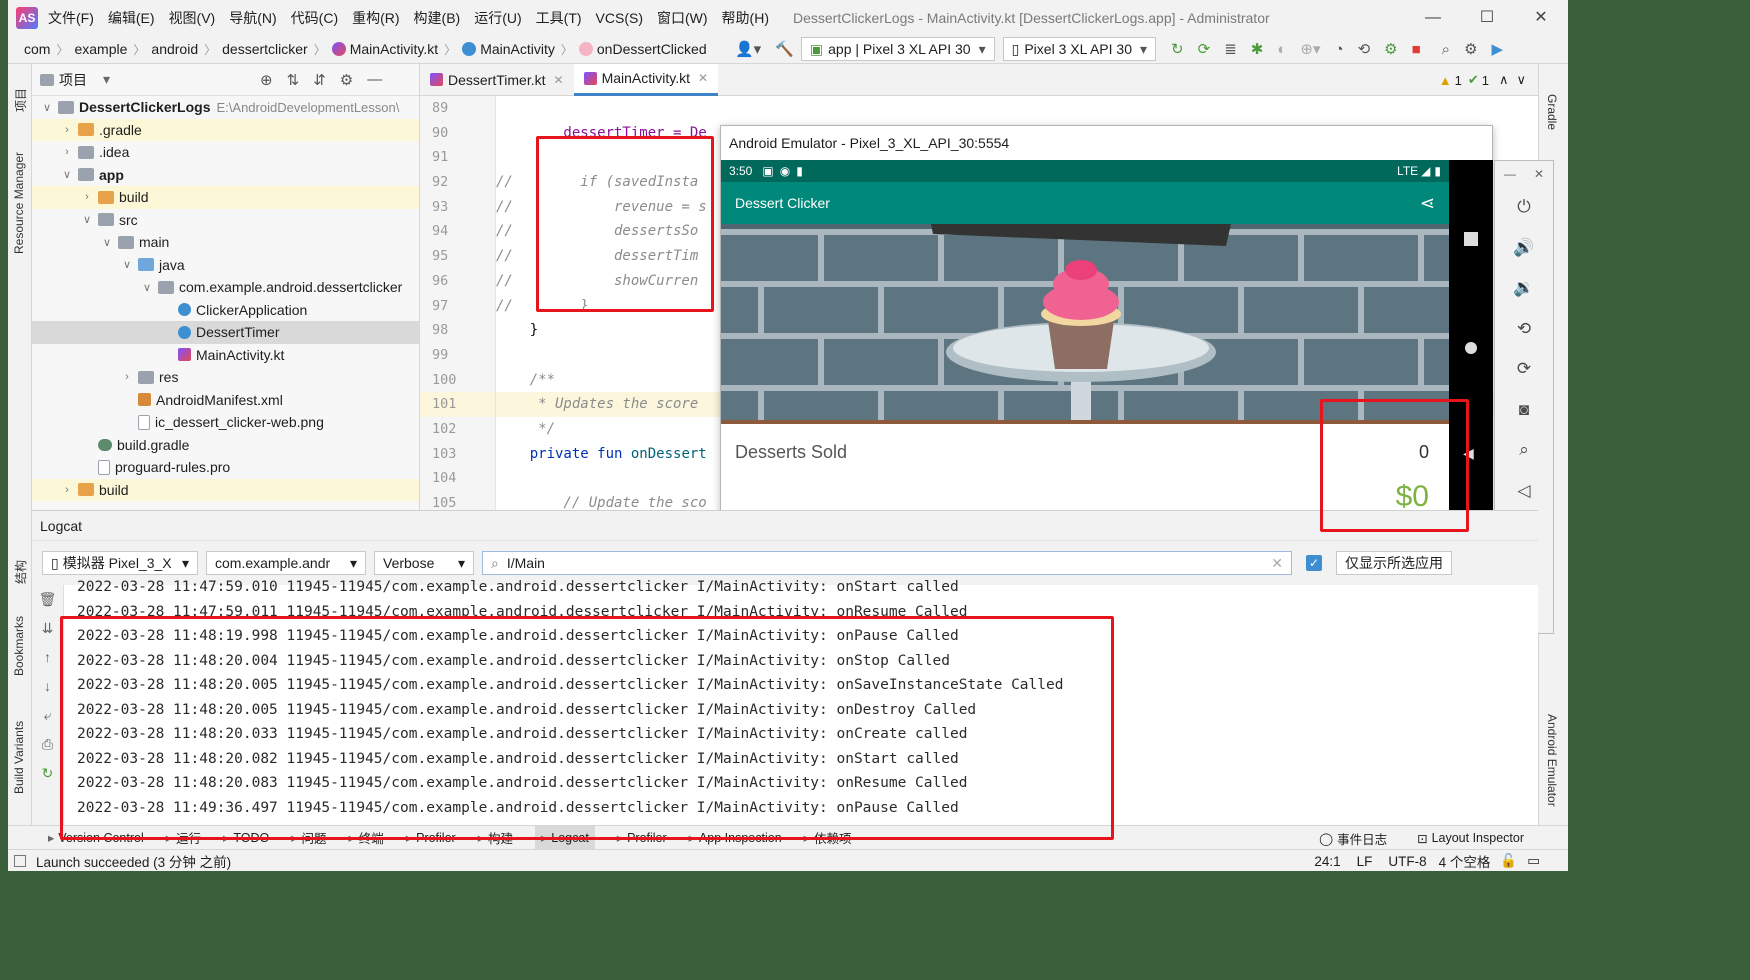 This screenshot has width=1750, height=980. Describe the element at coordinates (1471, 348) in the screenshot. I see `home-icon` at that location.